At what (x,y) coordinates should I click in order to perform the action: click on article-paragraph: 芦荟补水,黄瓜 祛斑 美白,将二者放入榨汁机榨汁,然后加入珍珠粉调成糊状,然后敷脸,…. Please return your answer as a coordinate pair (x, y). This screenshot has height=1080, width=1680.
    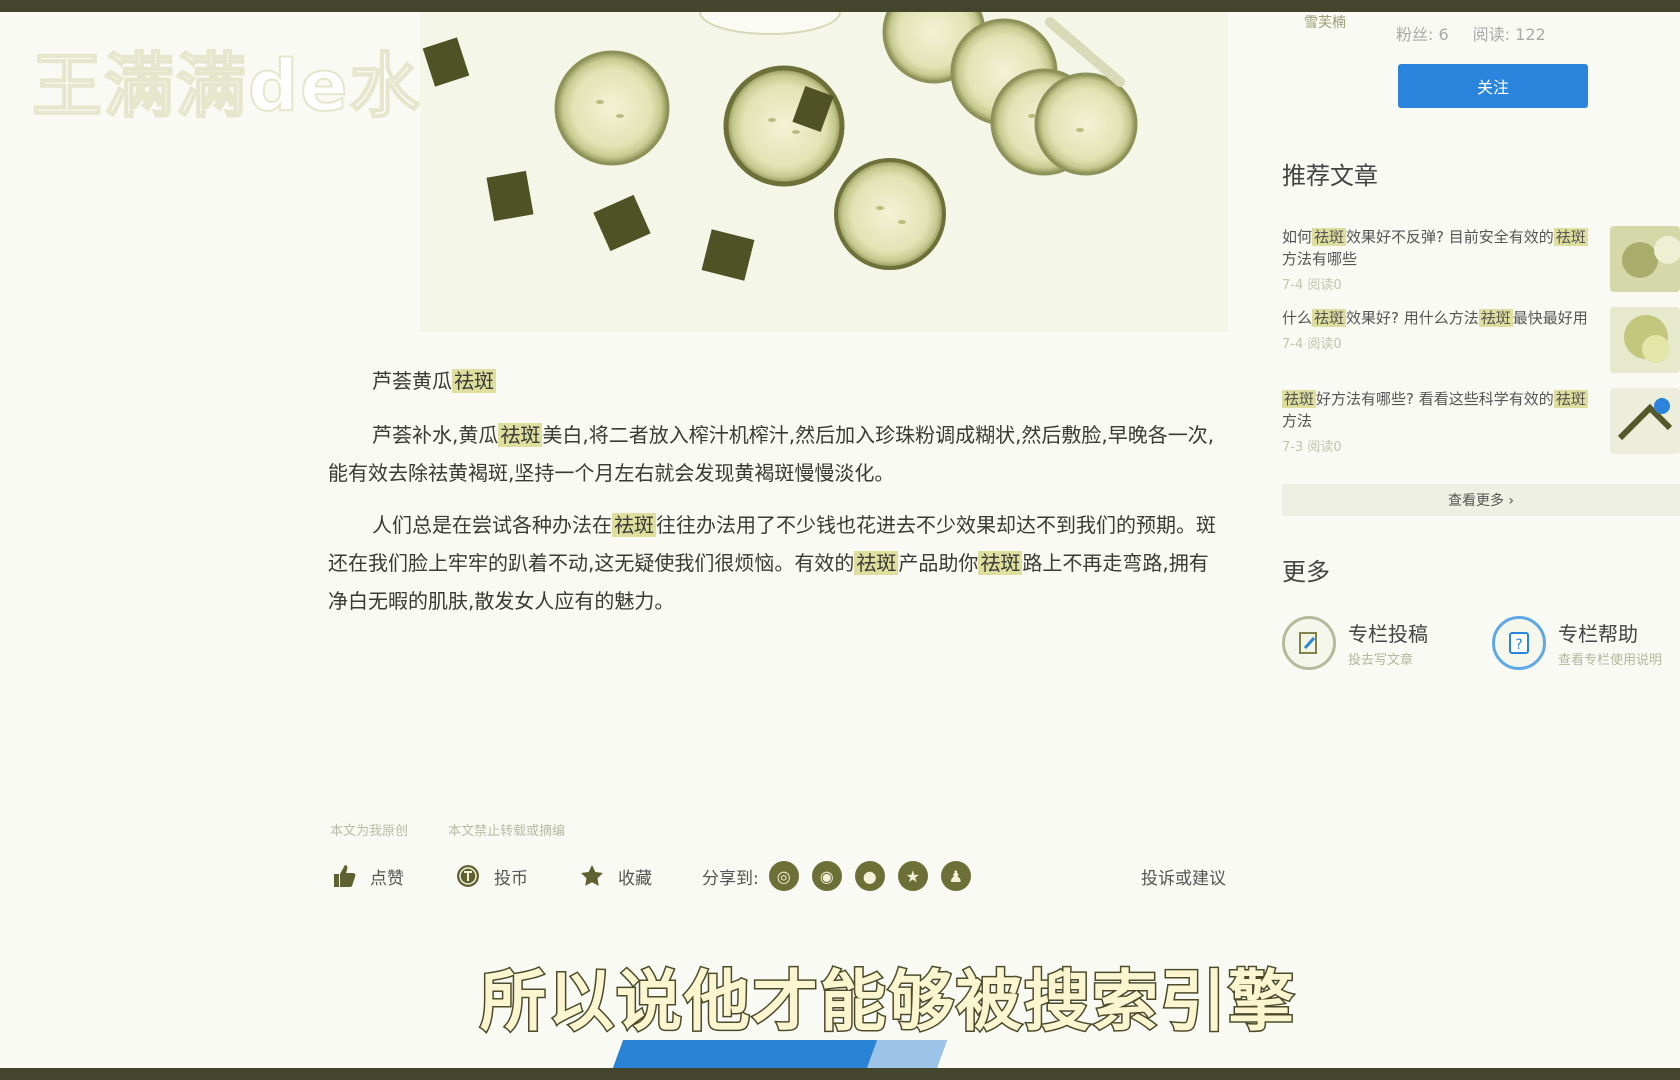
    Looking at the image, I should click on (771, 454).